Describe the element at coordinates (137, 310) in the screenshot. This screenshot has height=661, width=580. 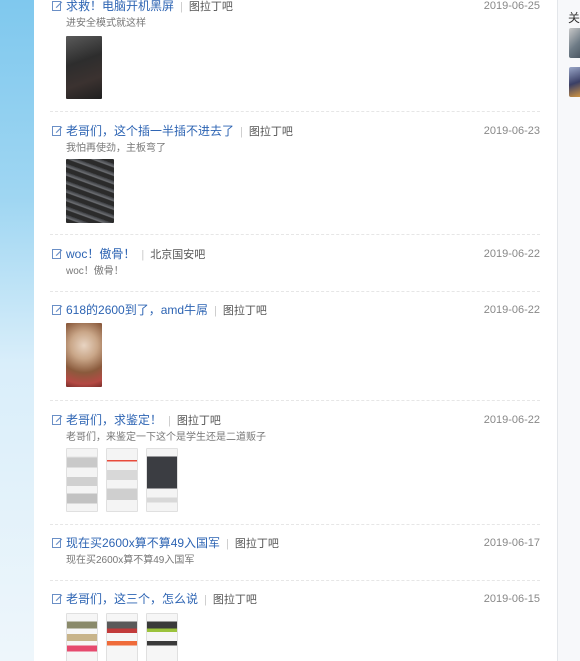
I see `post-title-text: 618的2600到了，amd牛屌` at that location.